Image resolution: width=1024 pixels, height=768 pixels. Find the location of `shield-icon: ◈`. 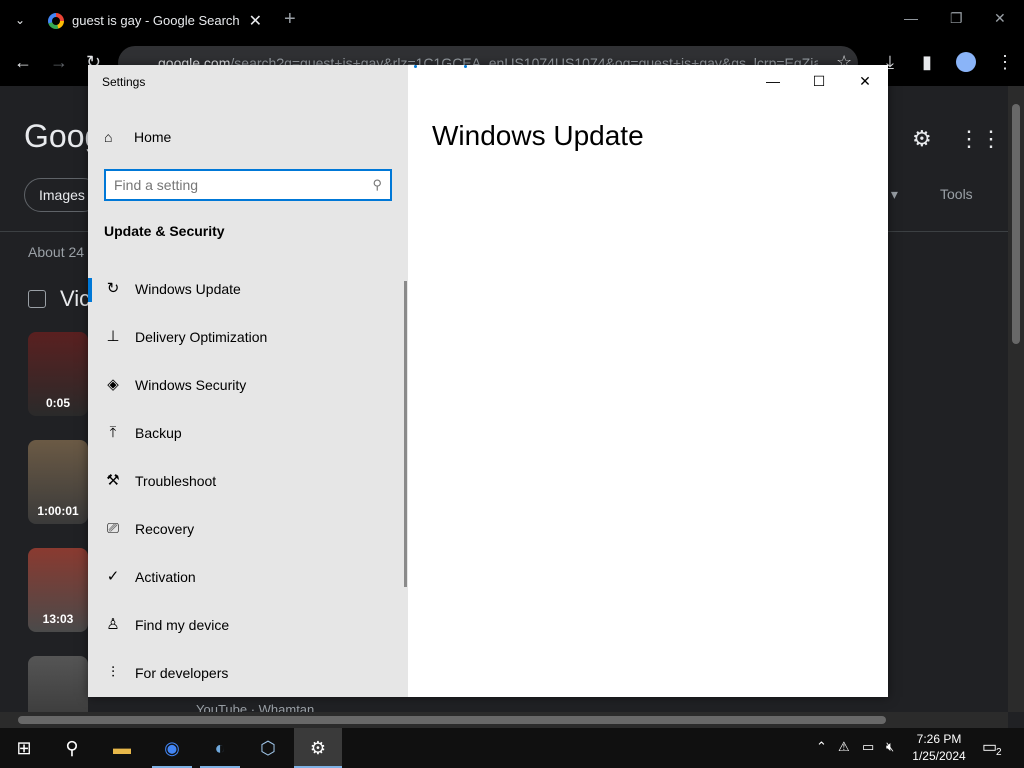

shield-icon: ◈ is located at coordinates (113, 384).